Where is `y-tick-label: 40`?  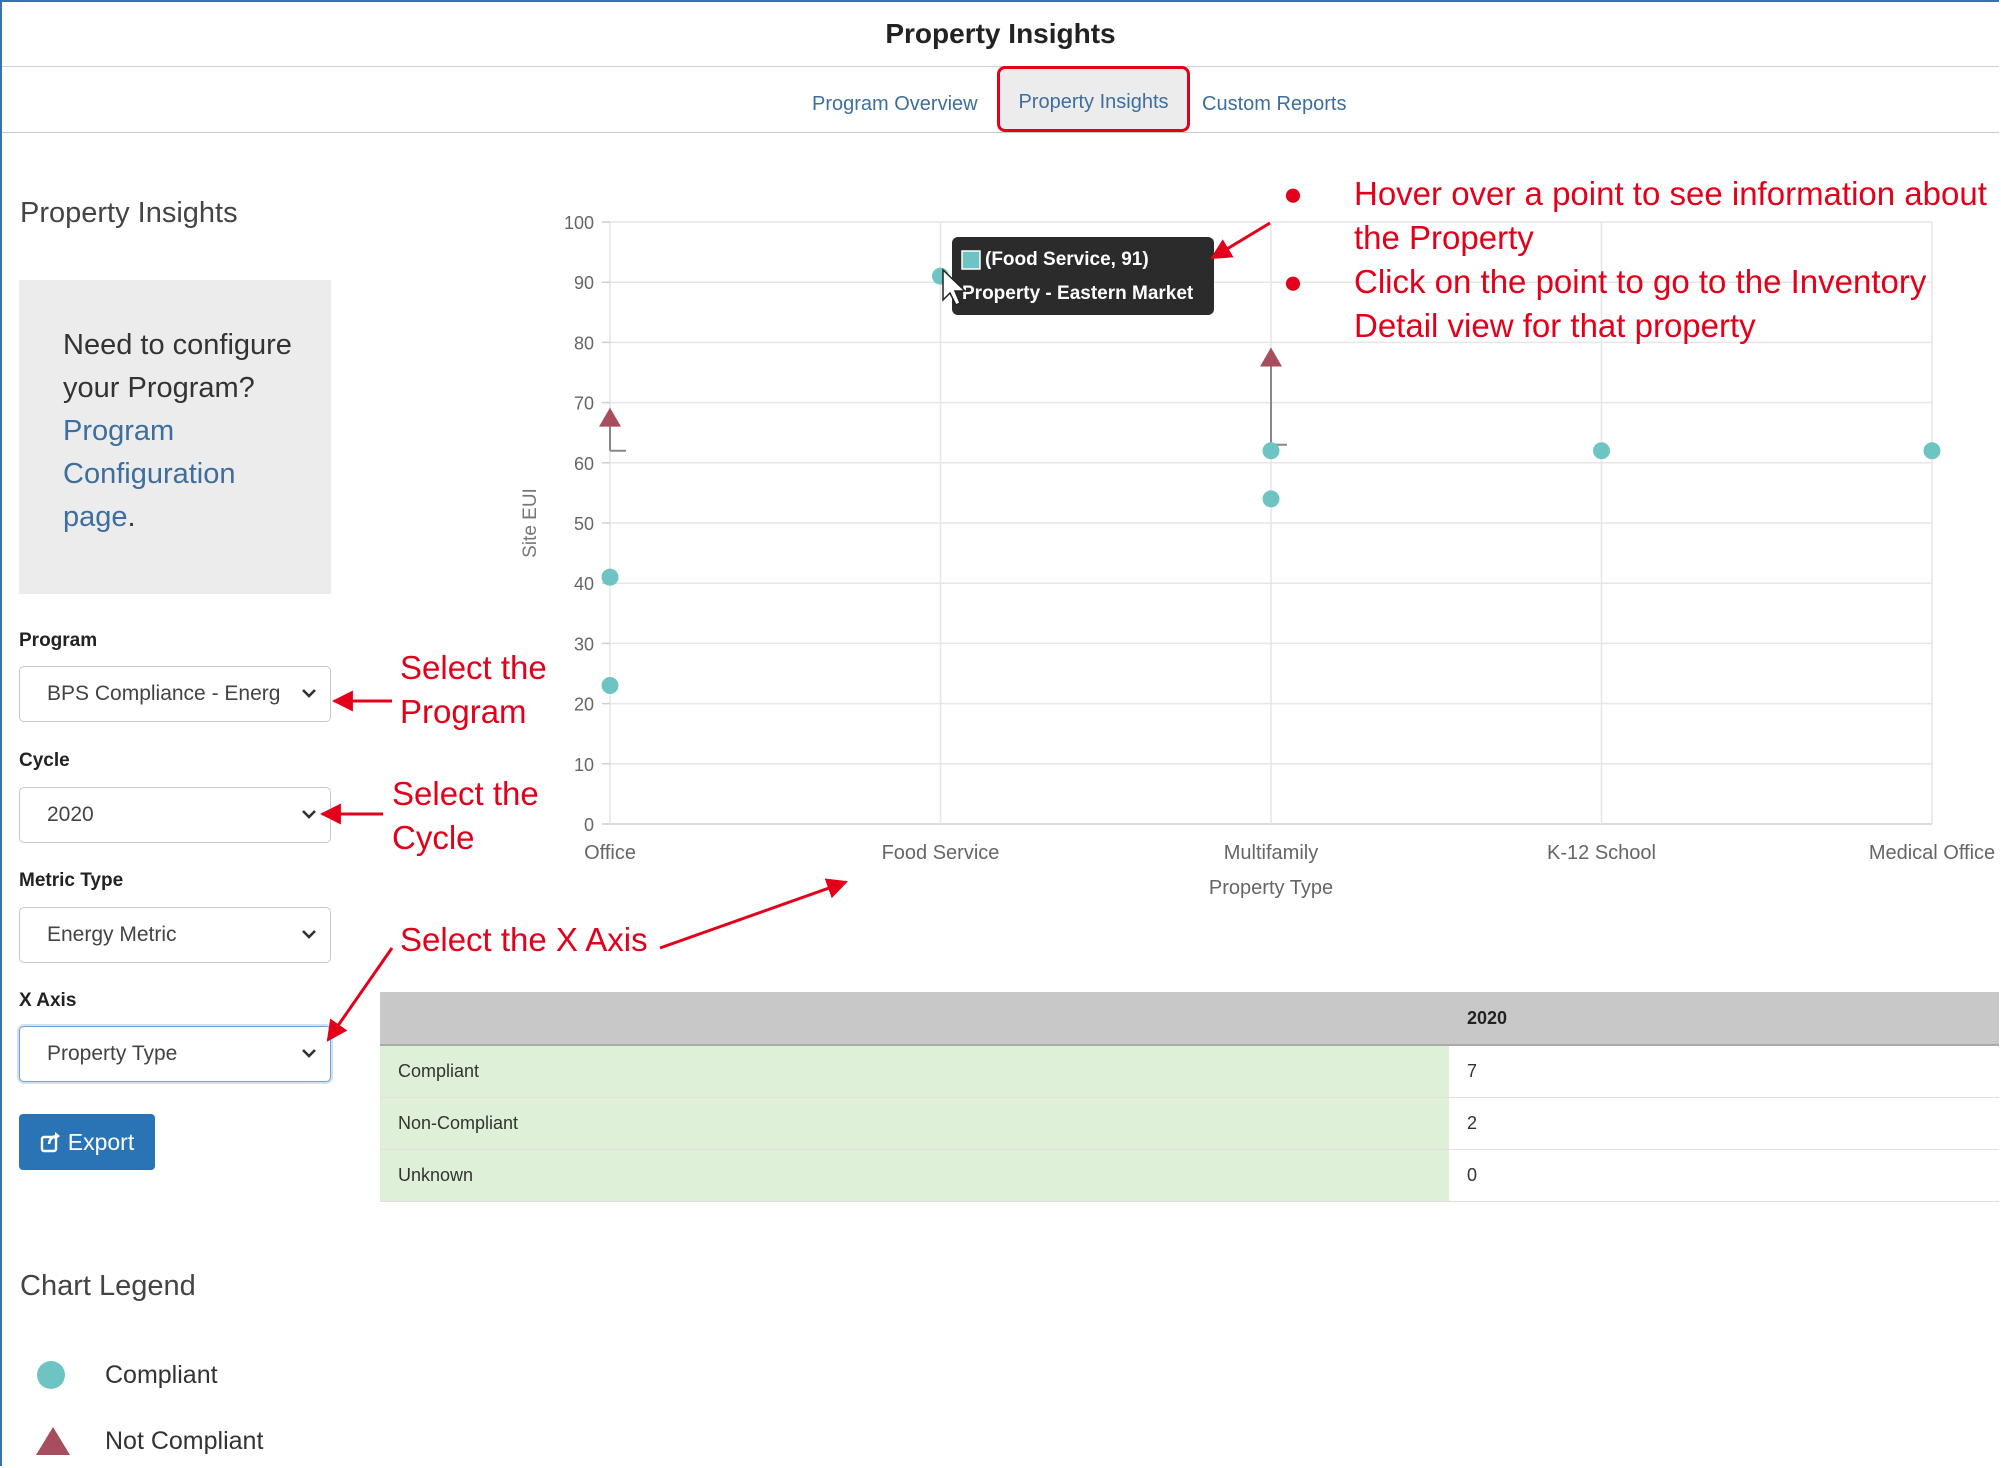
y-tick-label: 40 is located at coordinates (584, 584).